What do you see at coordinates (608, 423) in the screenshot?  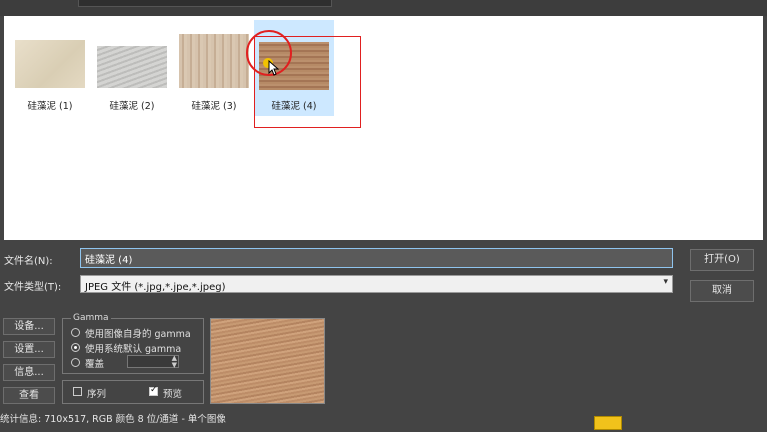 I see `brand-logo-icon` at bounding box center [608, 423].